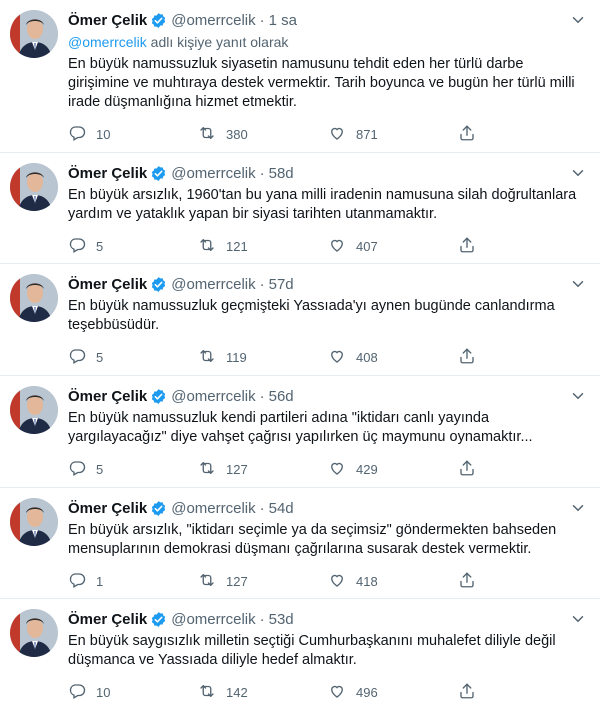  What do you see at coordinates (237, 469) in the screenshot?
I see `retweet-count: 127` at bounding box center [237, 469].